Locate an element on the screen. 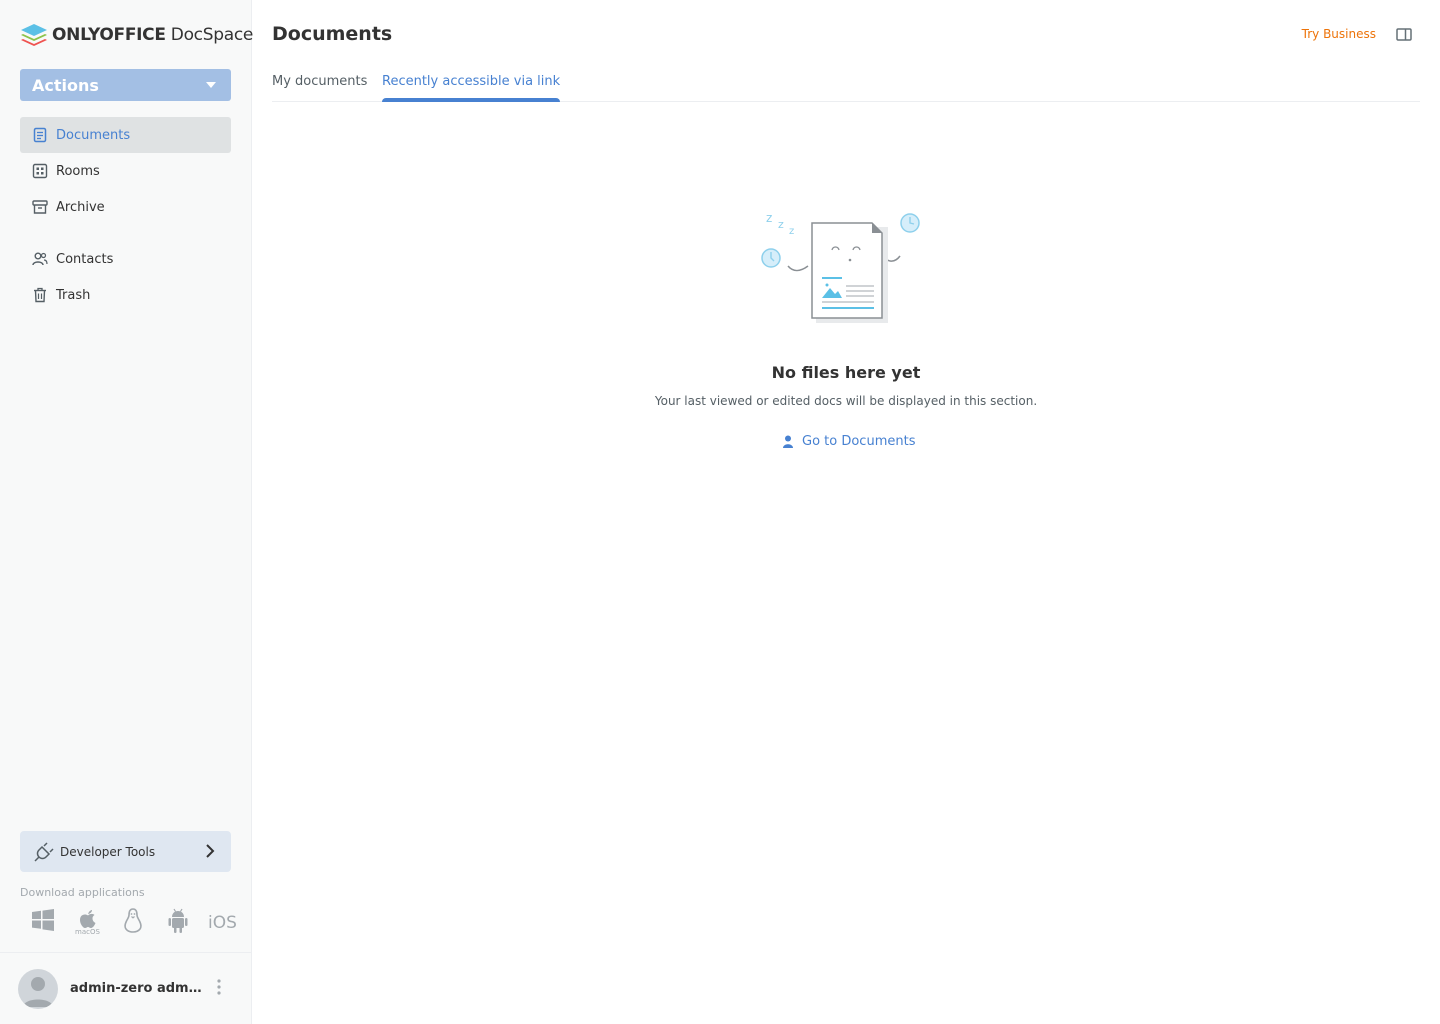 The image size is (1440, 1024). empty-state-title: No files here yet is located at coordinates (846, 372).